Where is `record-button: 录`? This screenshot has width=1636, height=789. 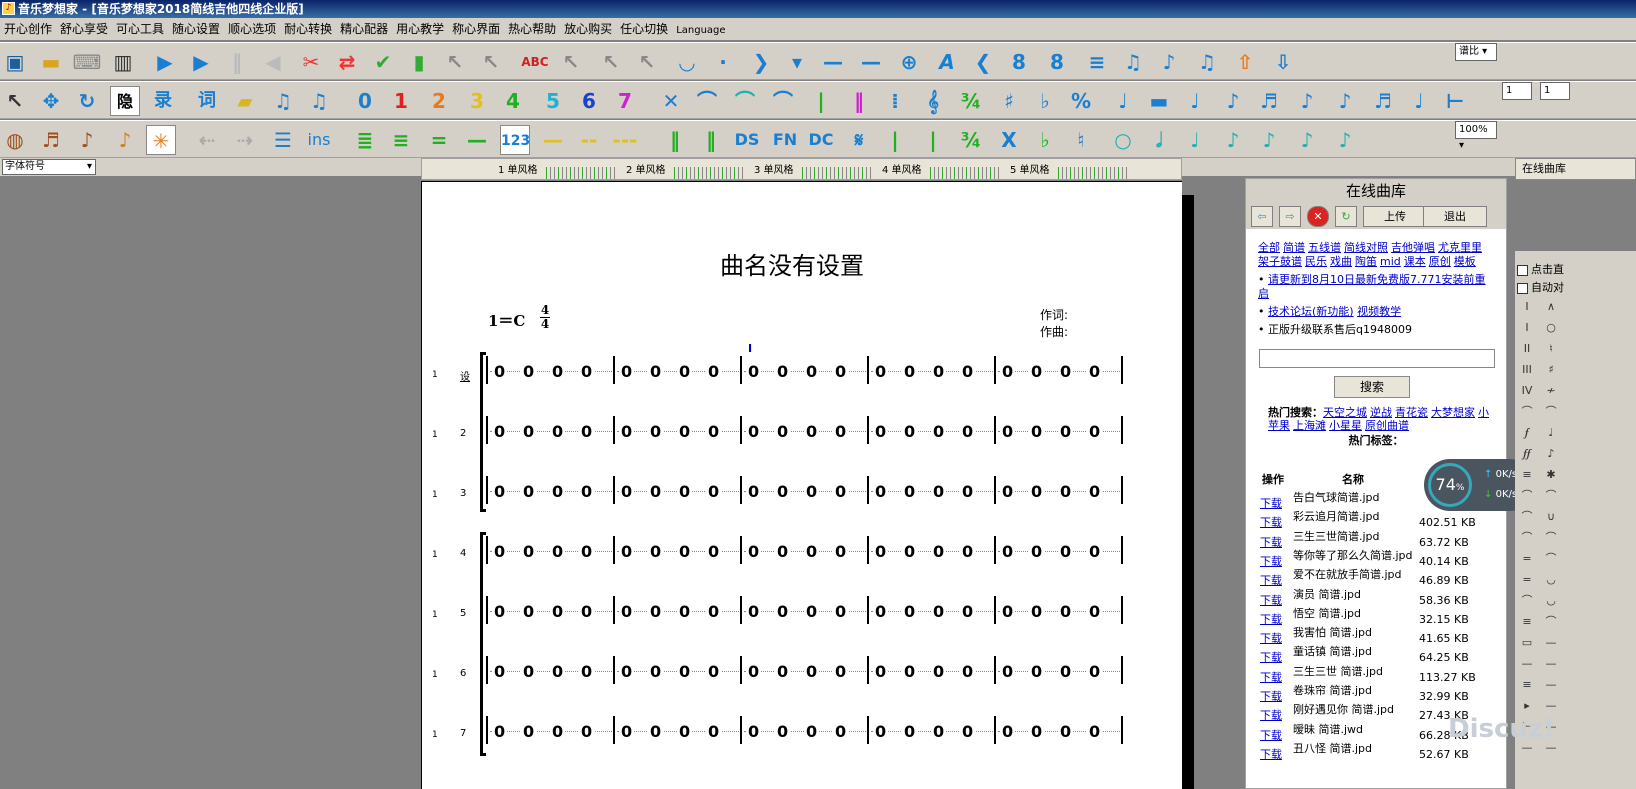 record-button: 录 is located at coordinates (163, 101).